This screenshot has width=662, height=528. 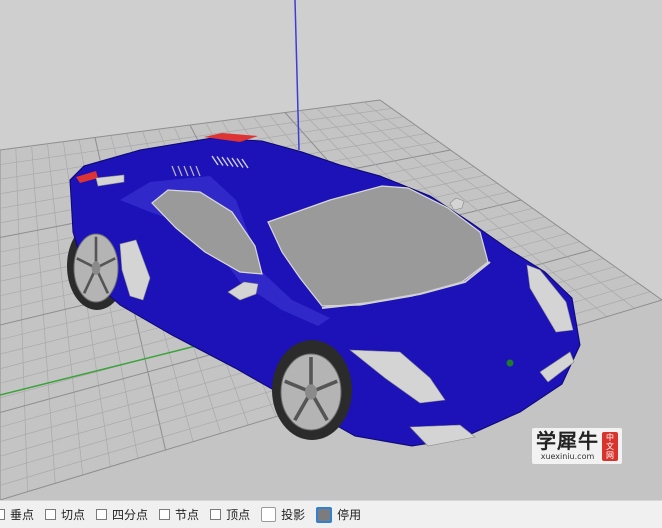 I want to click on rear-wheel-rim, so click(x=96, y=268).